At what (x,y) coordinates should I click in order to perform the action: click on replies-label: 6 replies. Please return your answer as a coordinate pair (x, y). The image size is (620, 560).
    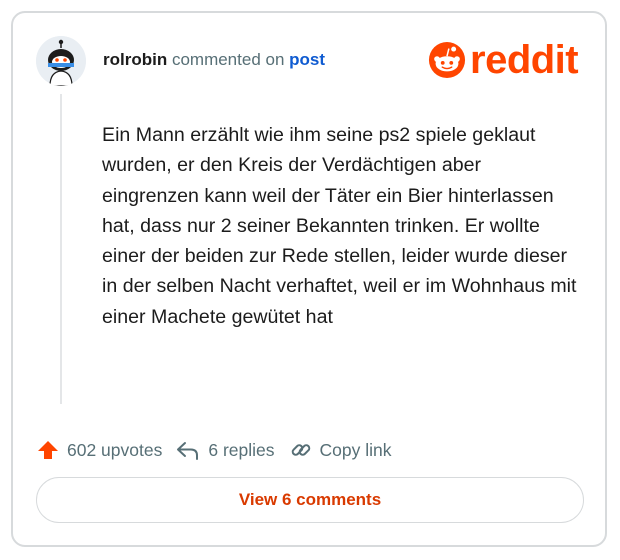
    Looking at the image, I should click on (241, 449).